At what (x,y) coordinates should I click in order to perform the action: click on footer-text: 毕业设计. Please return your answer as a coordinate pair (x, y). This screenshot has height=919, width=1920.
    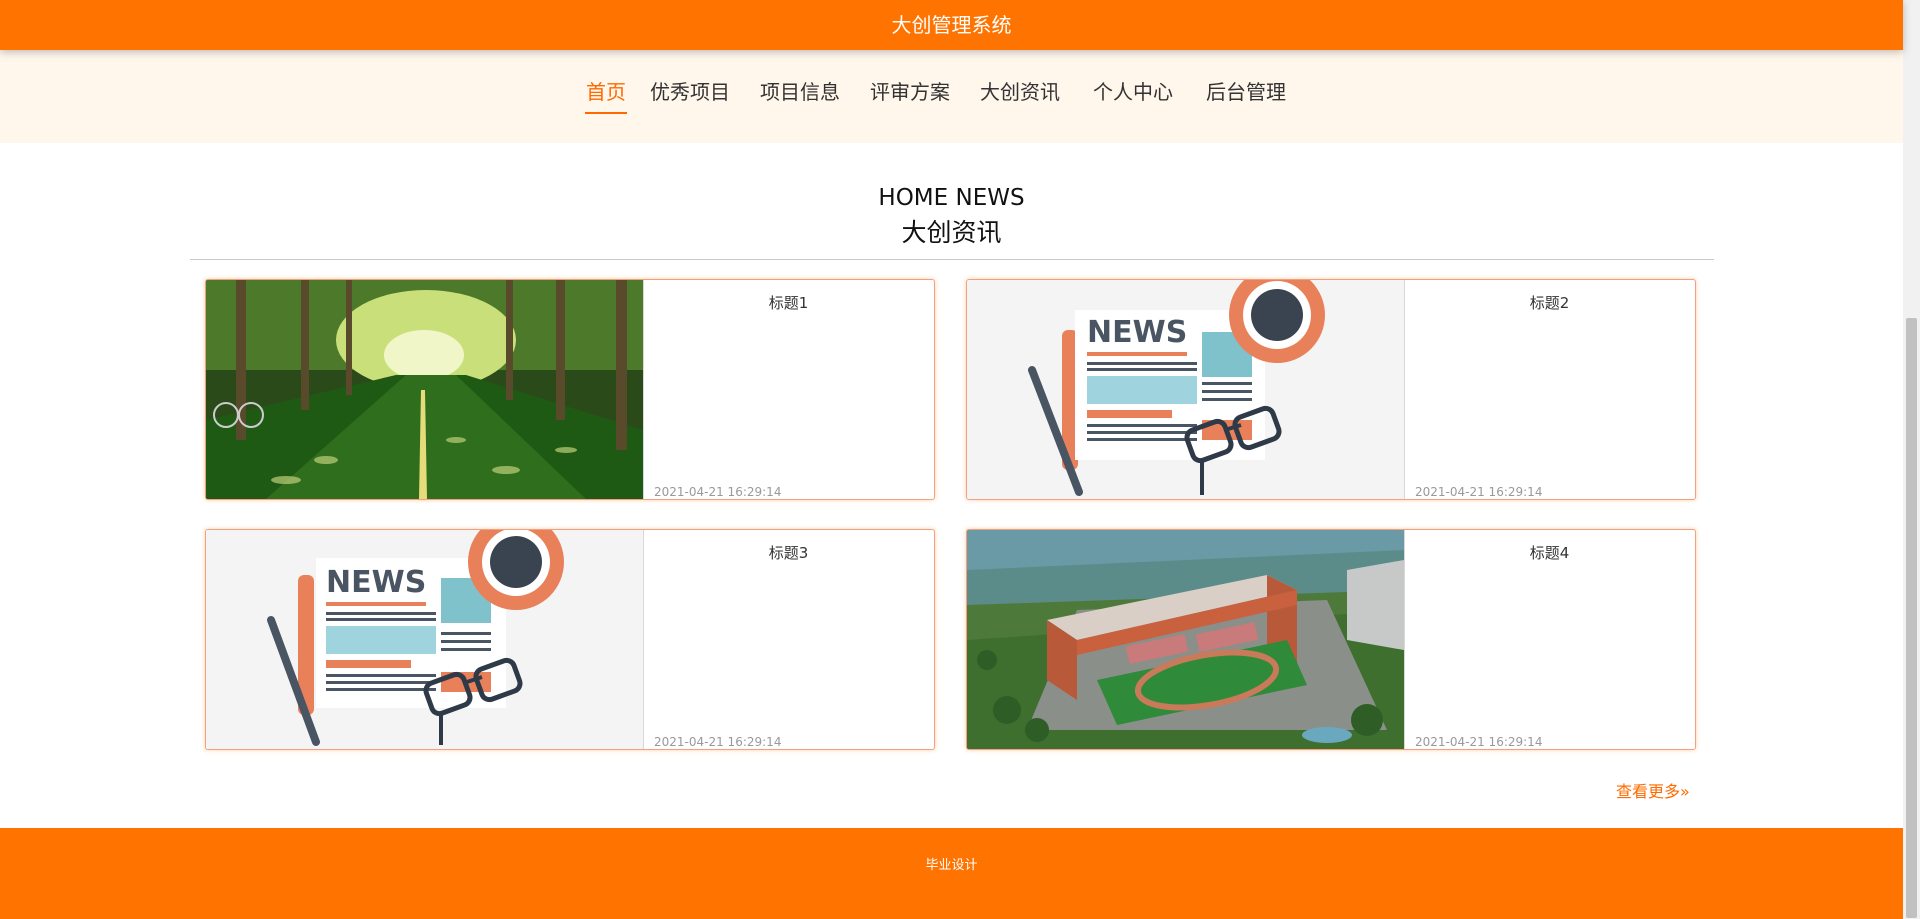
    Looking at the image, I should click on (951, 865).